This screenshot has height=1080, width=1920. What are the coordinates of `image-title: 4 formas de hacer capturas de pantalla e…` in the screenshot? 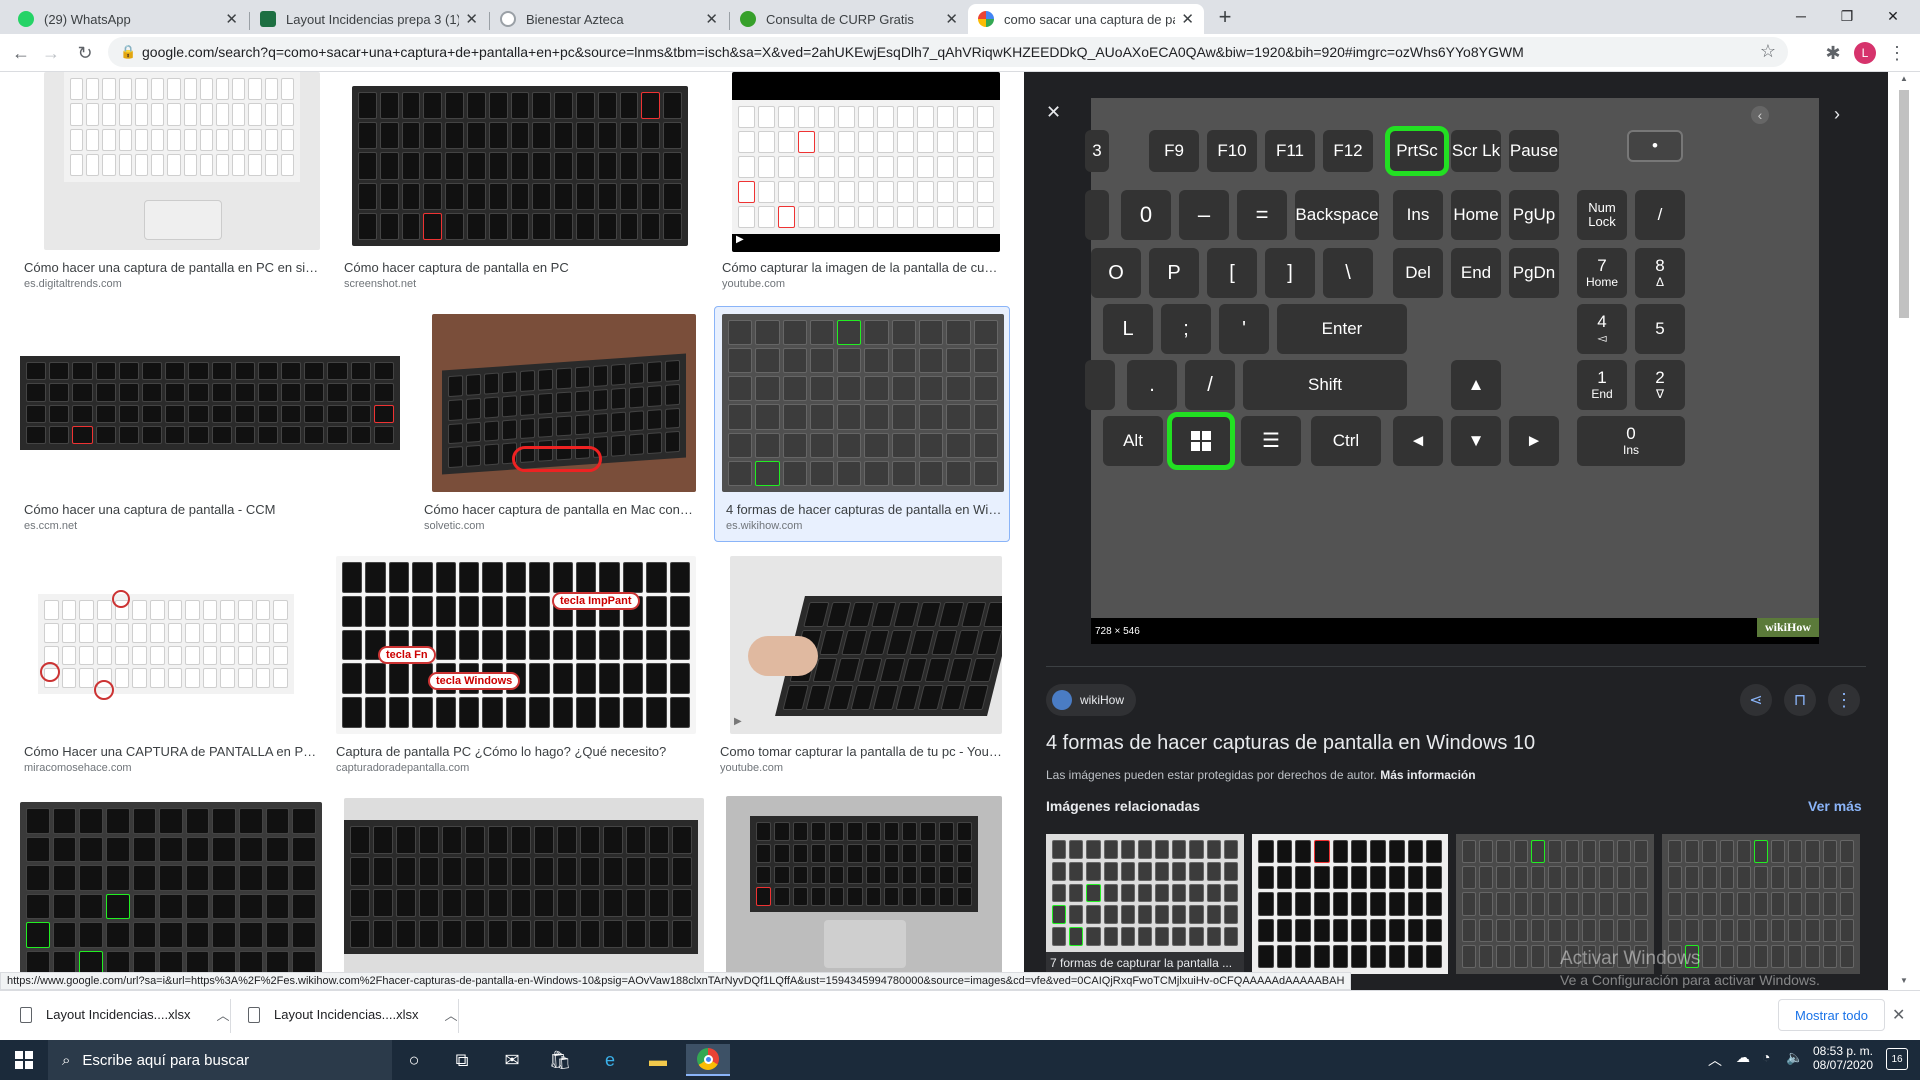 It's located at (1290, 743).